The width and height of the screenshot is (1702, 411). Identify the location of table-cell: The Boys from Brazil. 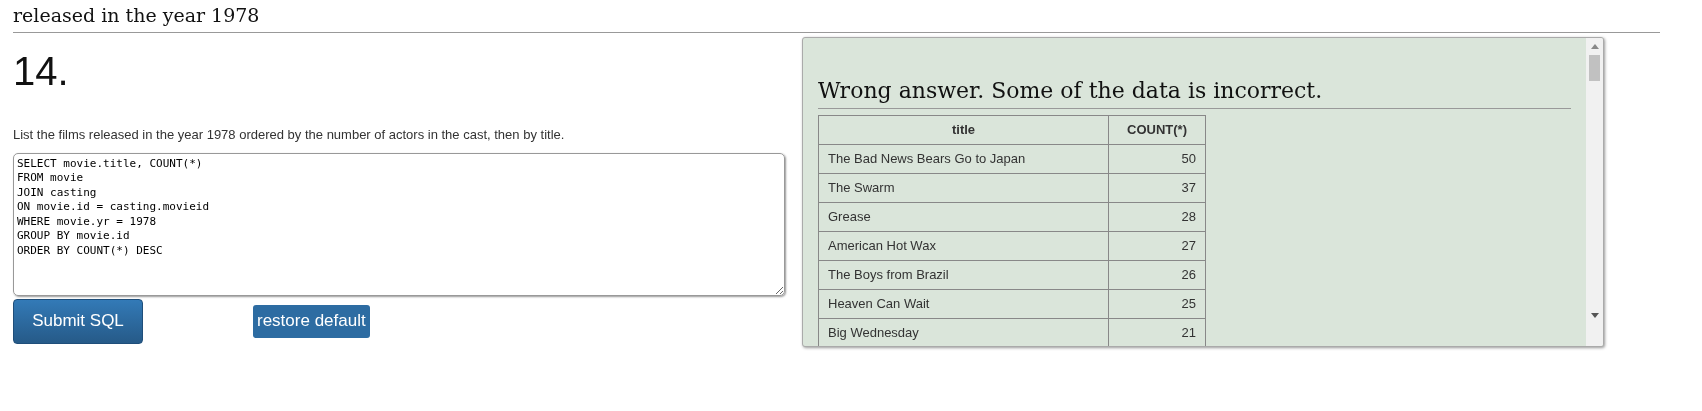
(963, 275).